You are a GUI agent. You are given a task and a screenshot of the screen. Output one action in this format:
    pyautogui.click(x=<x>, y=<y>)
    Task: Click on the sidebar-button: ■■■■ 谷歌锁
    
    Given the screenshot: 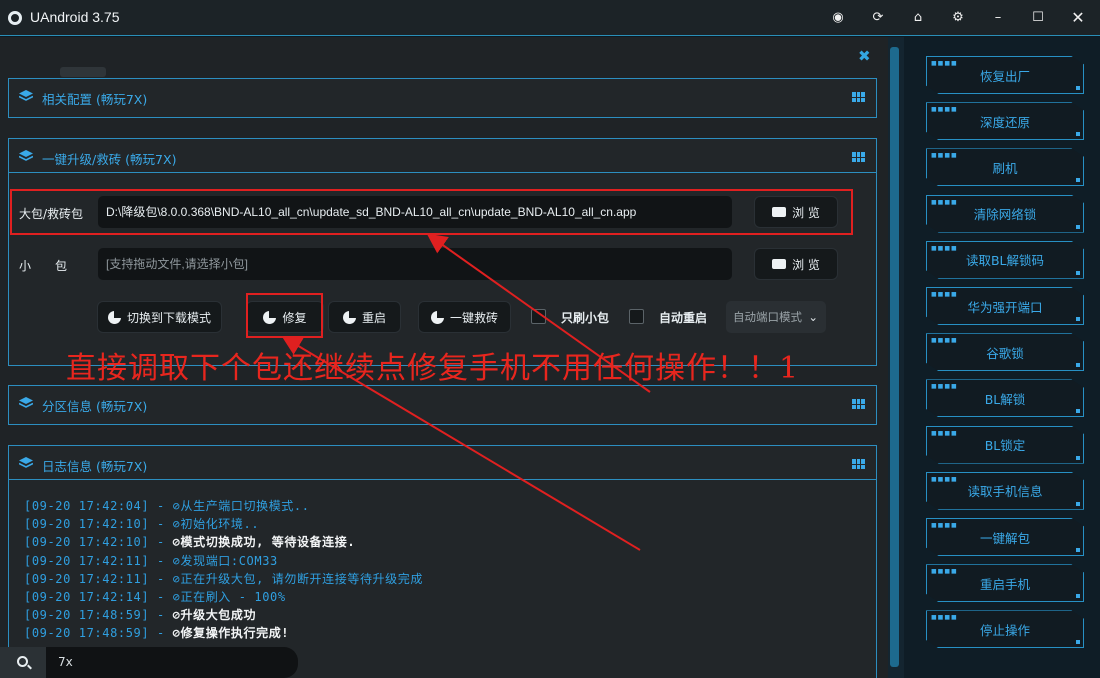 What is the action you would take?
    pyautogui.click(x=1005, y=352)
    